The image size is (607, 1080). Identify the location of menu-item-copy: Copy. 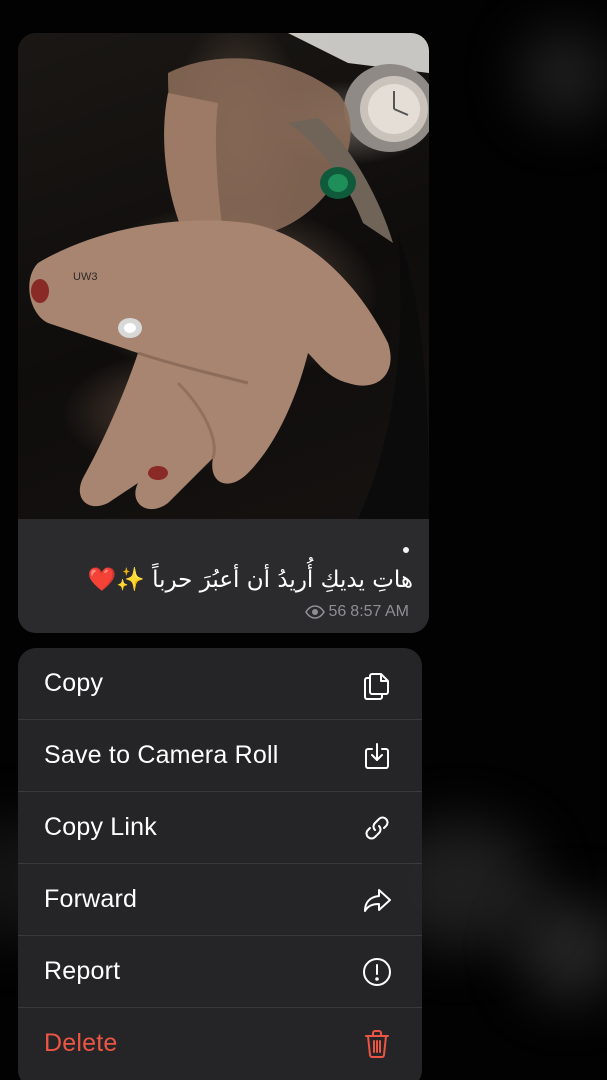
(220, 684).